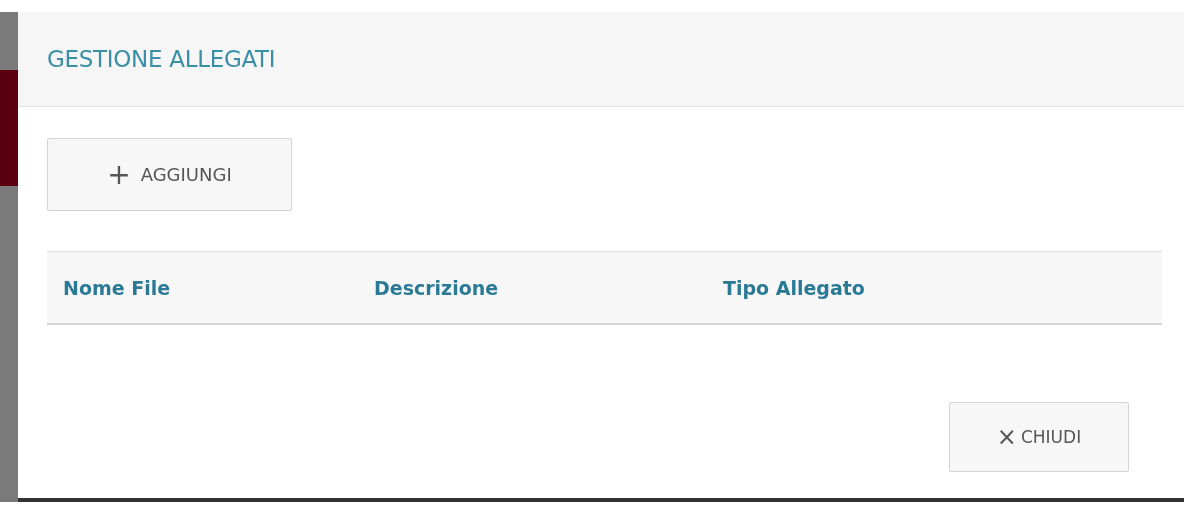  What do you see at coordinates (436, 287) in the screenshot?
I see `column-header: Descrizione` at bounding box center [436, 287].